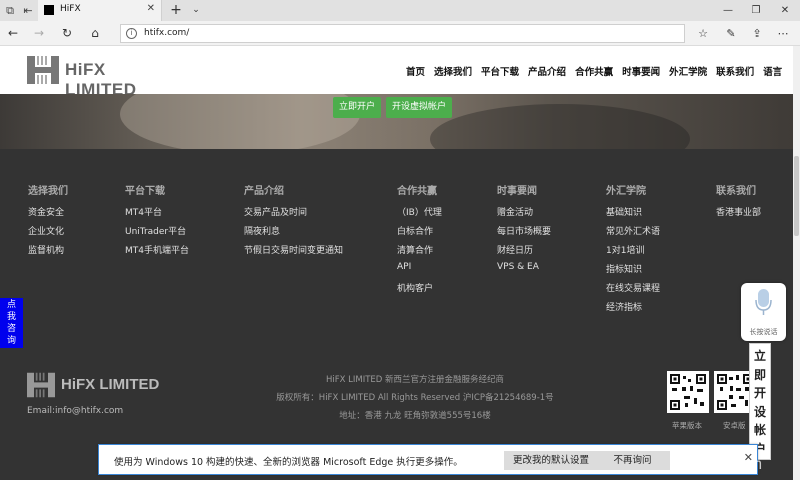 The height and width of the screenshot is (480, 800). Describe the element at coordinates (626, 191) in the screenshot. I see `footer-column-title: 外汇学院` at that location.